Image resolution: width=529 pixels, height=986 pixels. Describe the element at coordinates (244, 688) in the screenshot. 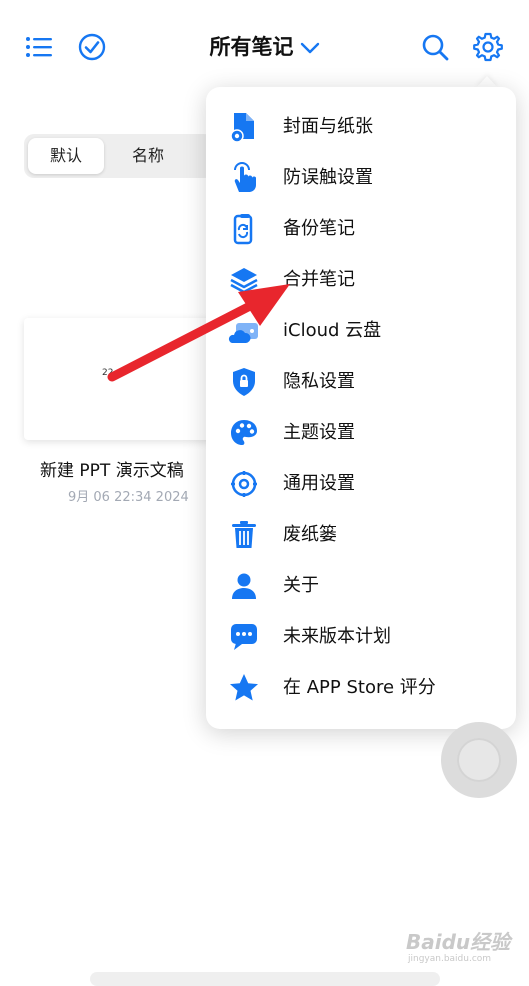

I see `star-icon` at that location.